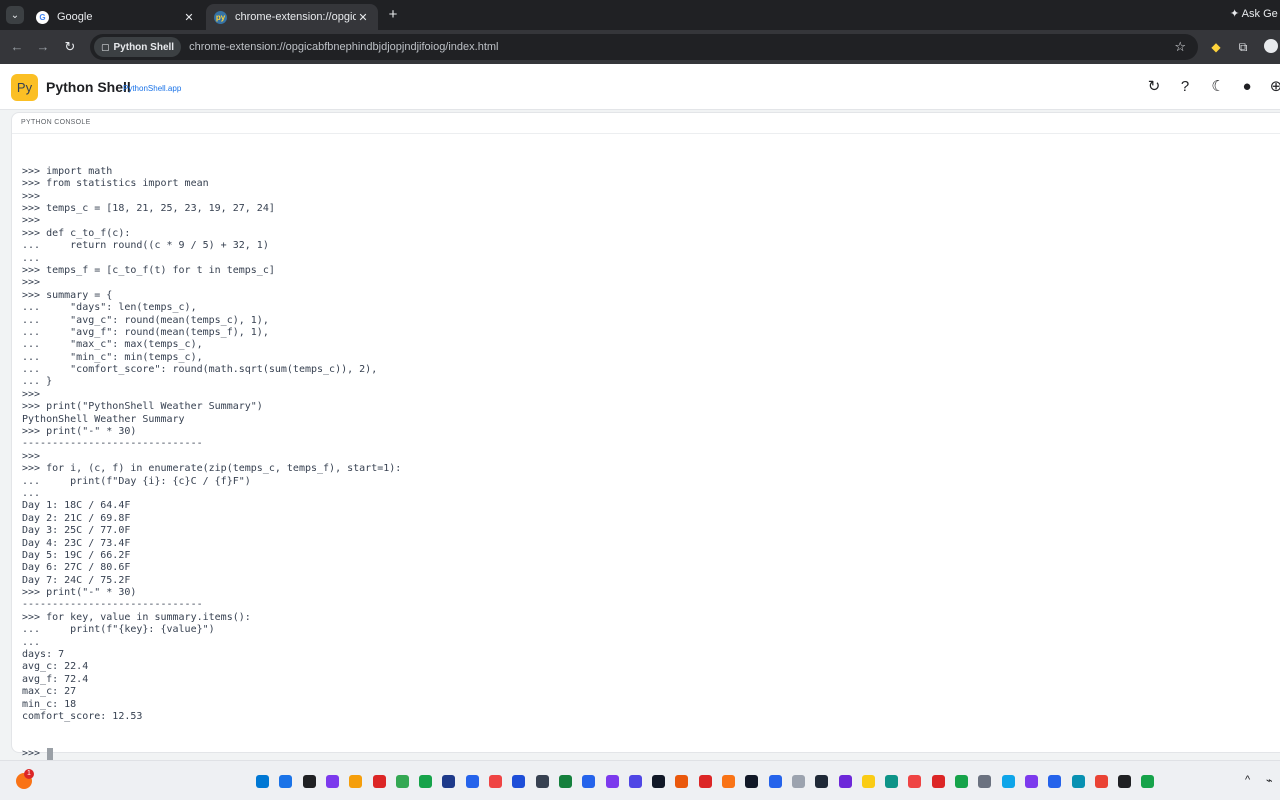 The image size is (1280, 800). Describe the element at coordinates (67, 295) in the screenshot. I see `console-line: >>> summary = {` at that location.